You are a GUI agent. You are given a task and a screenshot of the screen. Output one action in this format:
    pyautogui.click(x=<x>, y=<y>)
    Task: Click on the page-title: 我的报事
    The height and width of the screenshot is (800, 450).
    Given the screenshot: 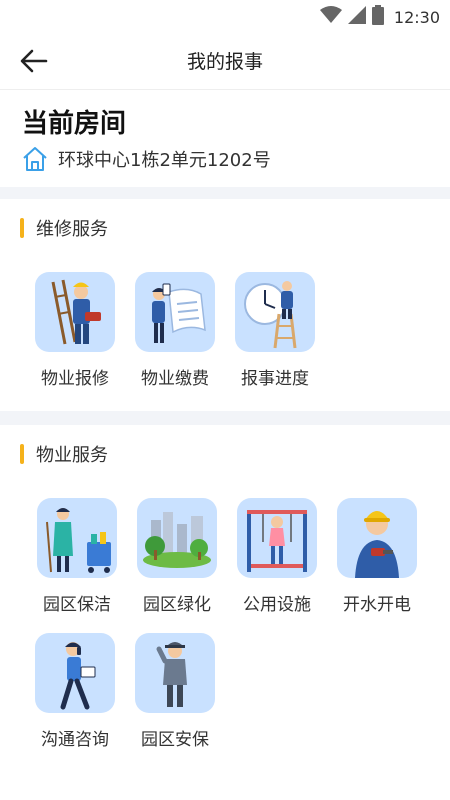 What is the action you would take?
    pyautogui.click(x=224, y=62)
    